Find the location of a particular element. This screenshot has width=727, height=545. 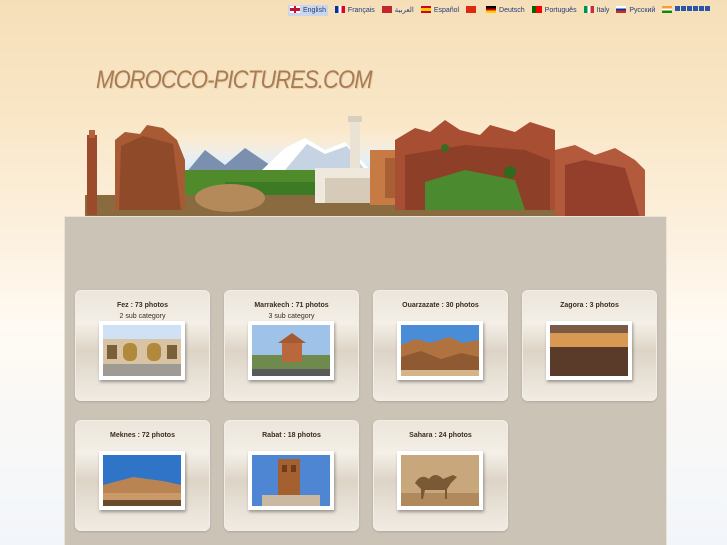

uk-flag-icon is located at coordinates (295, 9).